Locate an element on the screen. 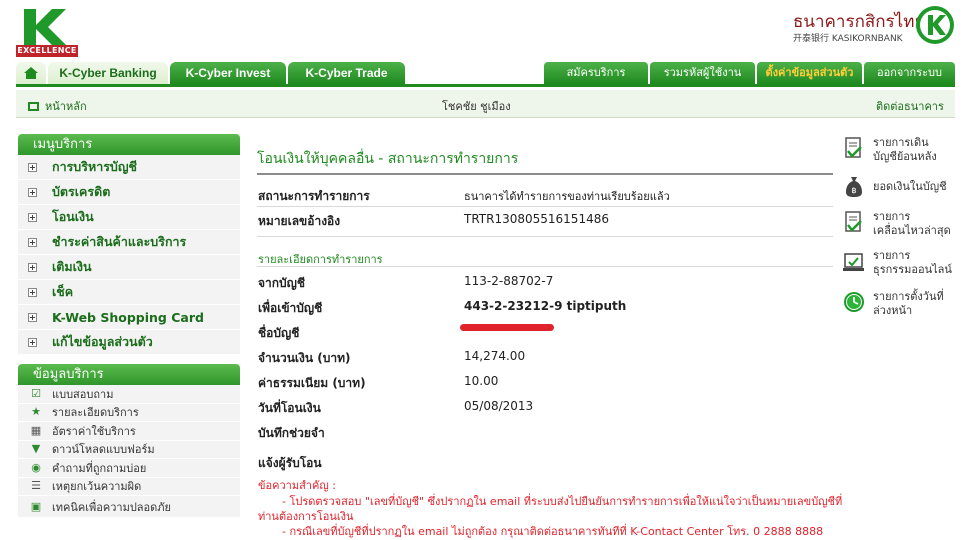 The image size is (969, 540). tab-k-cyber-invest: K-Cyber Invest is located at coordinates (228, 73).